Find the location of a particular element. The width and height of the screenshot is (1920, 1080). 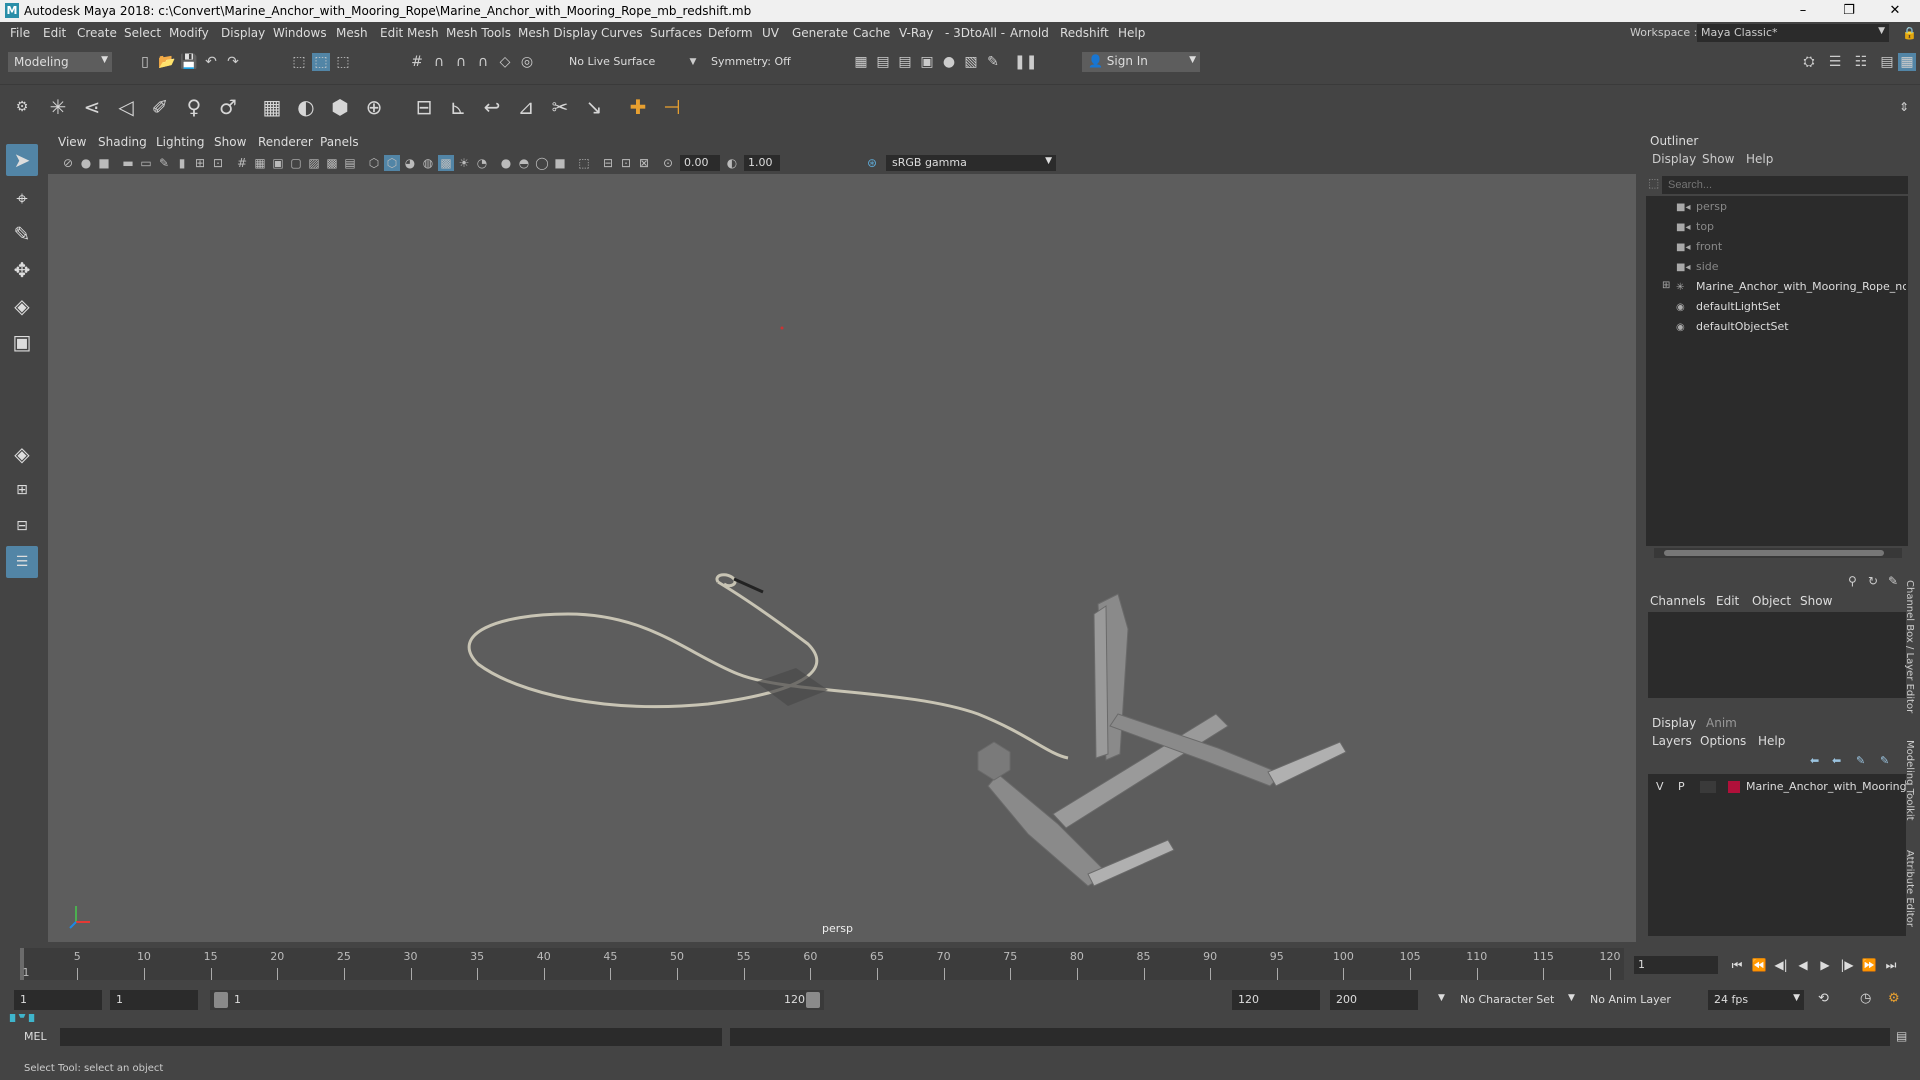

menu-select: Select is located at coordinates (142, 33).